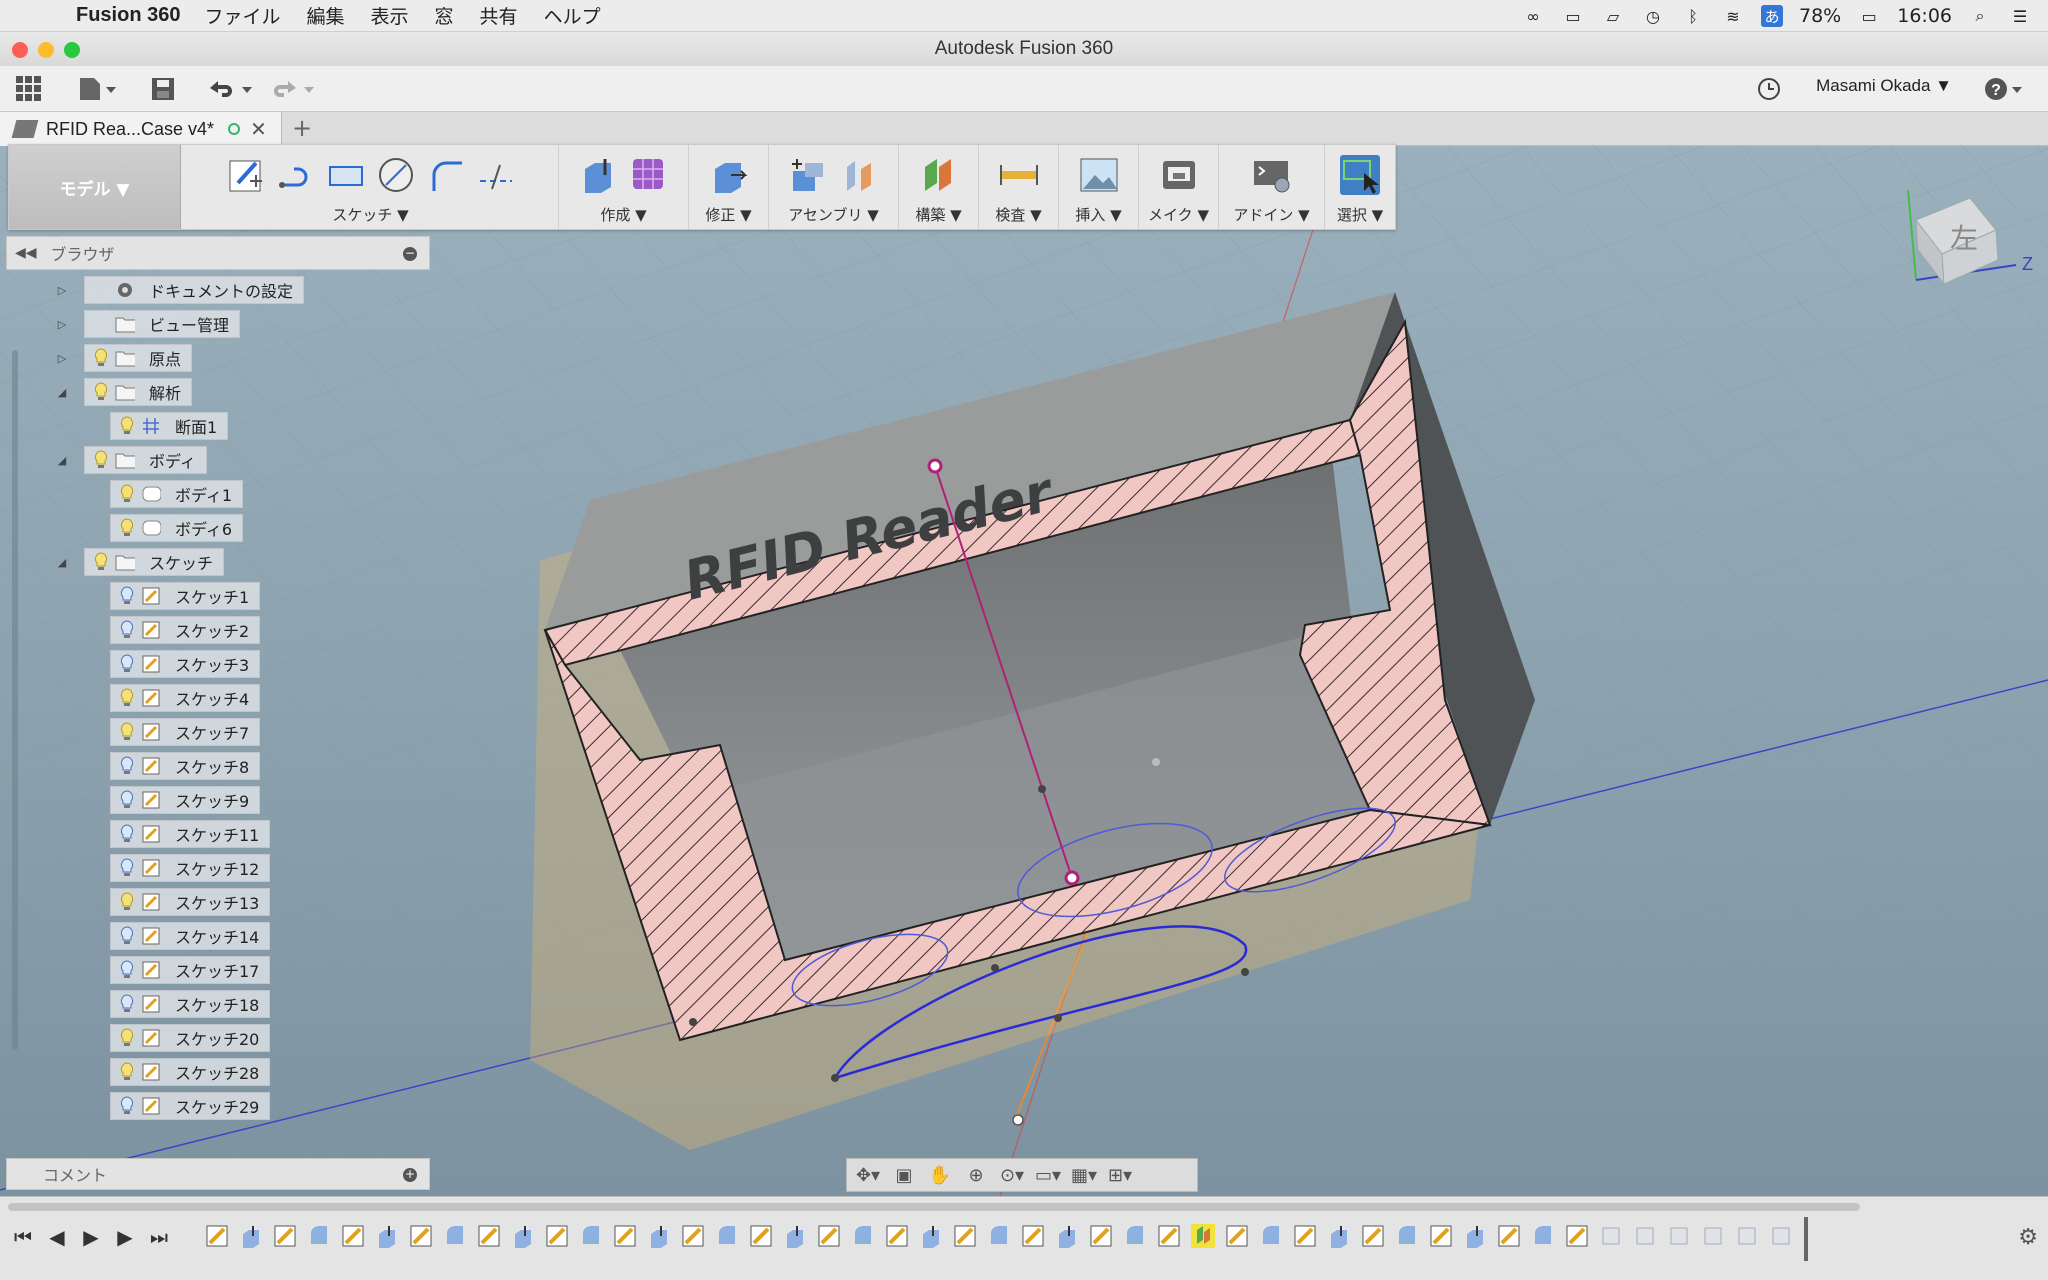  What do you see at coordinates (246, 175) in the screenshot?
I see `create-sketch-icon` at bounding box center [246, 175].